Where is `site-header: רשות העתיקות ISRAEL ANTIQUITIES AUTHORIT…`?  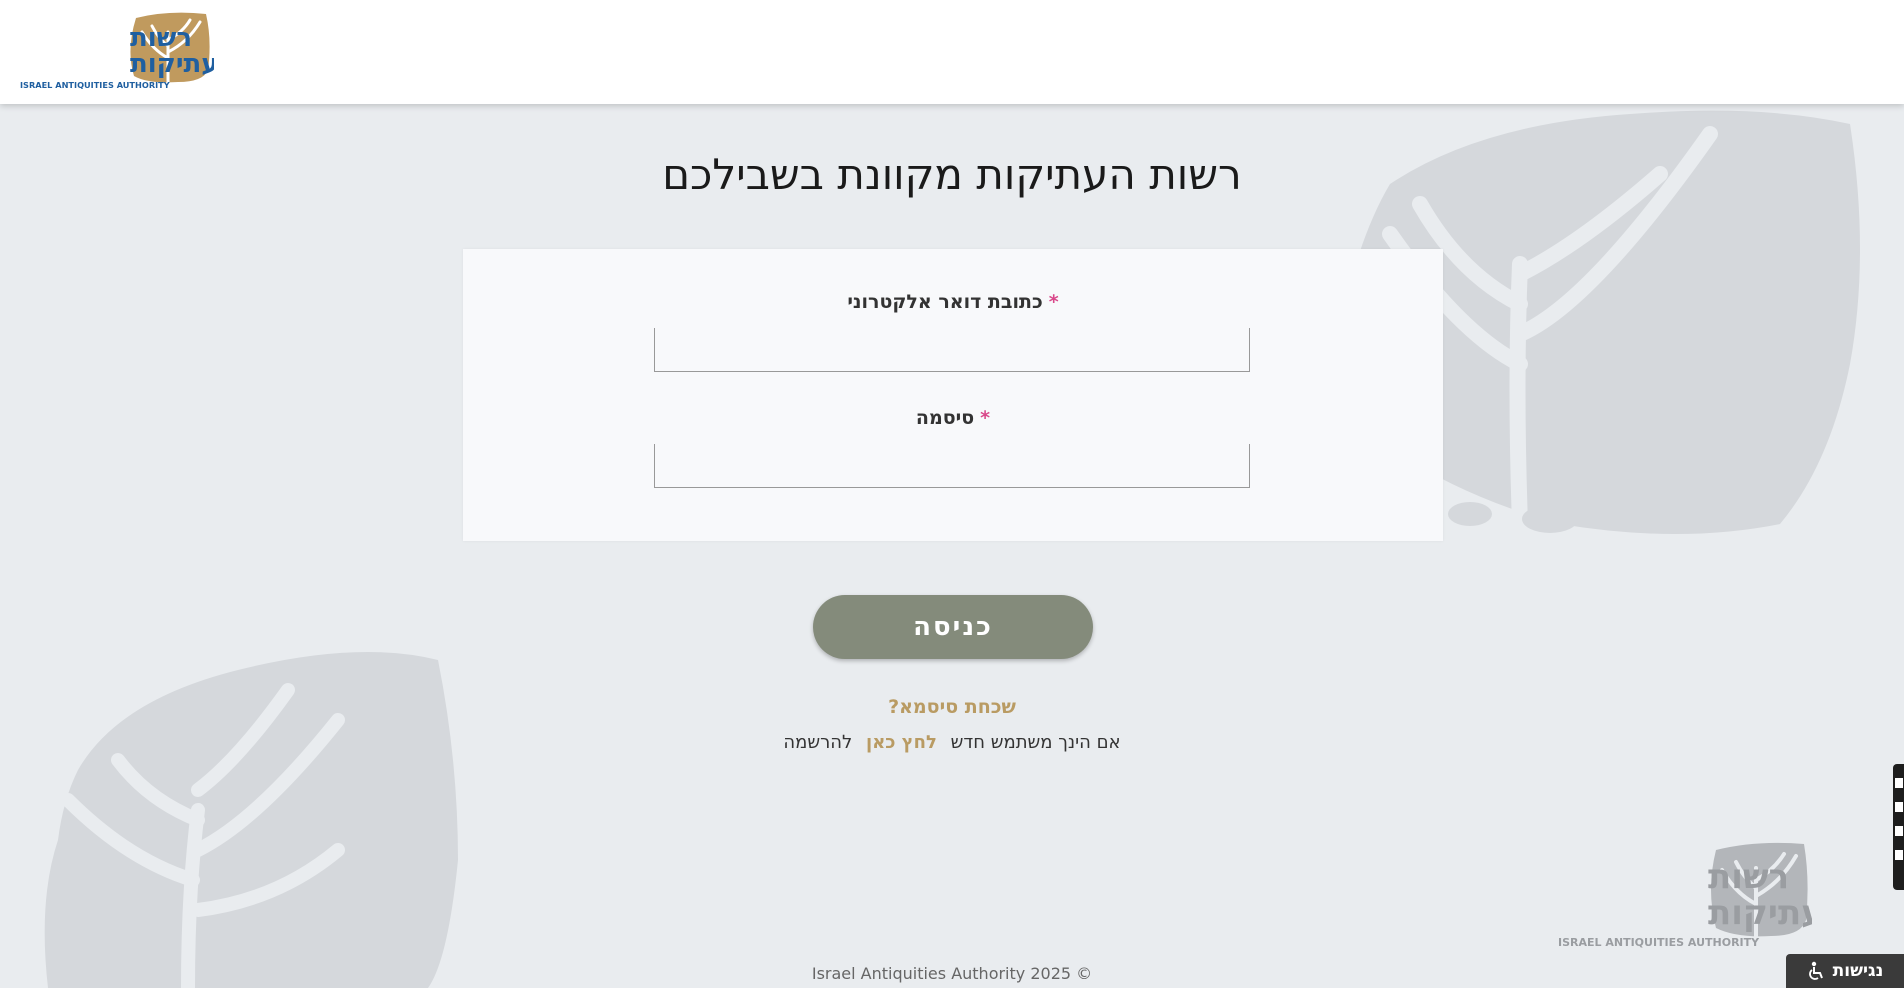 site-header: רשות העתיקות ISRAEL ANTIQUITIES AUTHORIT… is located at coordinates (952, 52).